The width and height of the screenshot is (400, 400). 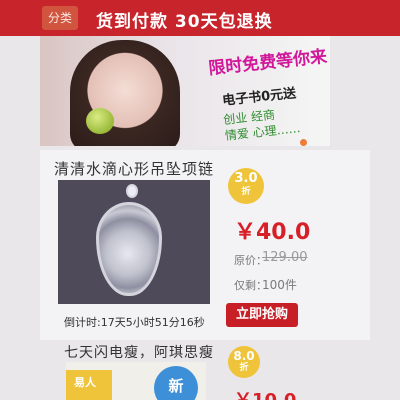 What do you see at coordinates (132, 191) in the screenshot?
I see `necklace-clasp-image` at bounding box center [132, 191].